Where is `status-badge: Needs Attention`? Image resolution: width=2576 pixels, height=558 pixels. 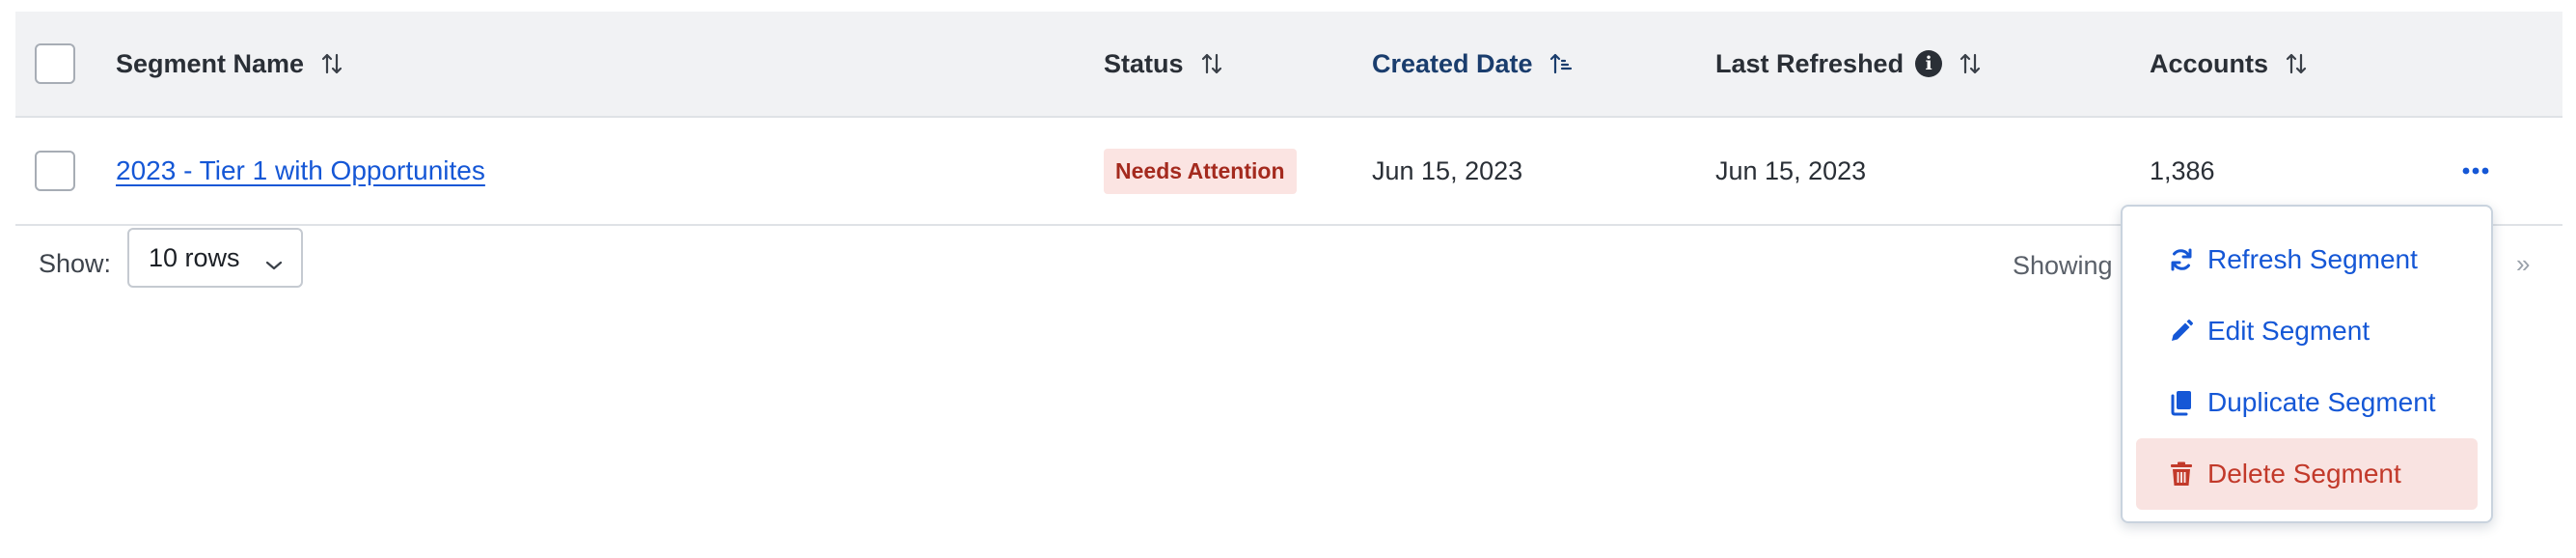 status-badge: Needs Attention is located at coordinates (1201, 171).